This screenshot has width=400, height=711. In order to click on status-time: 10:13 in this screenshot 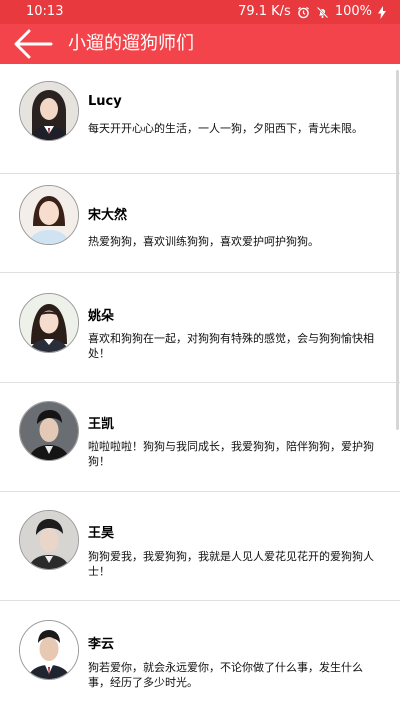, I will do `click(45, 11)`.